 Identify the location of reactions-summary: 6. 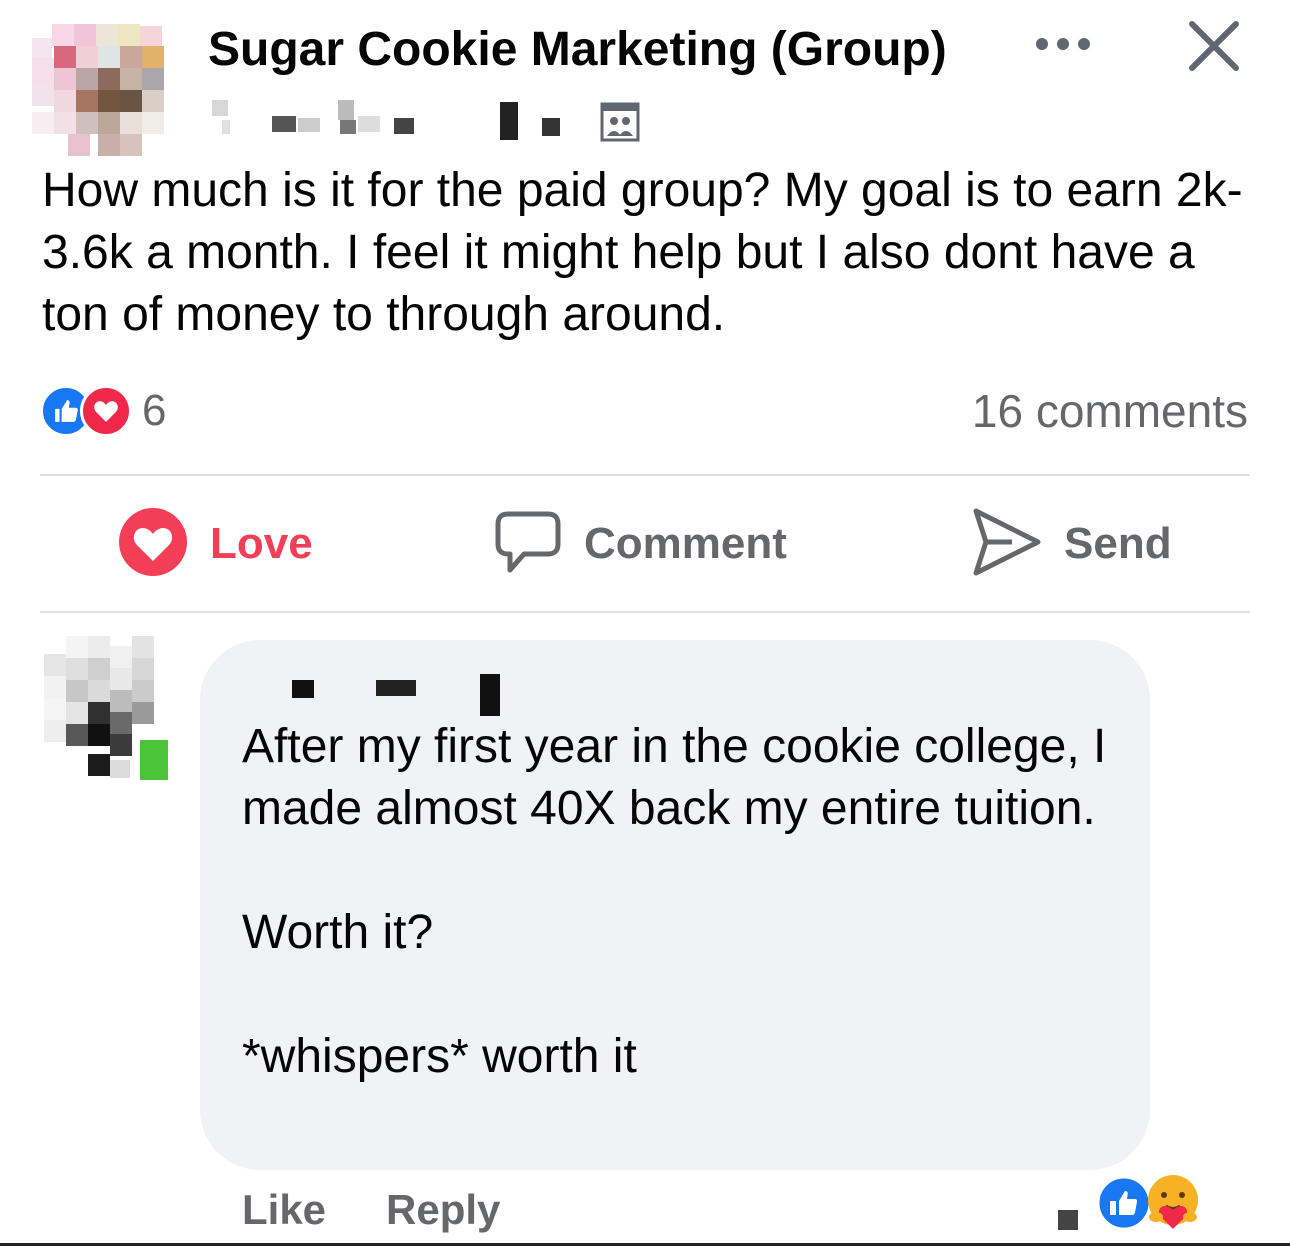
(103, 411).